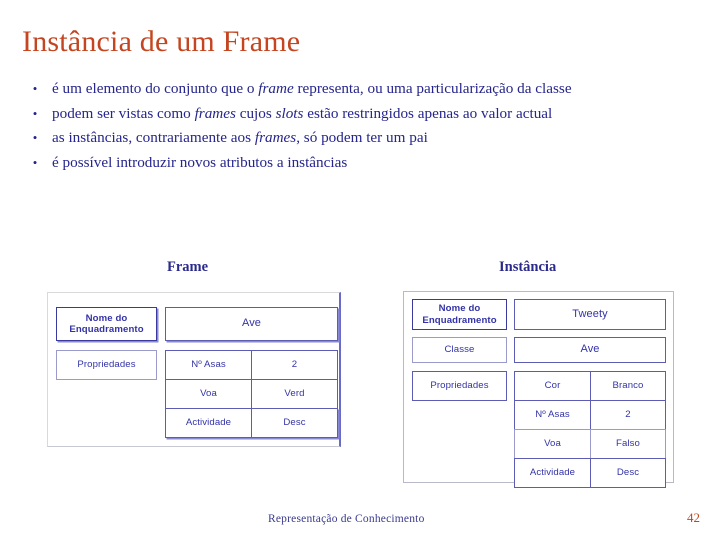 Image resolution: width=720 pixels, height=540 pixels. Describe the element at coordinates (294, 423) in the screenshot. I see `frame-property-value-cell: Desc` at that location.